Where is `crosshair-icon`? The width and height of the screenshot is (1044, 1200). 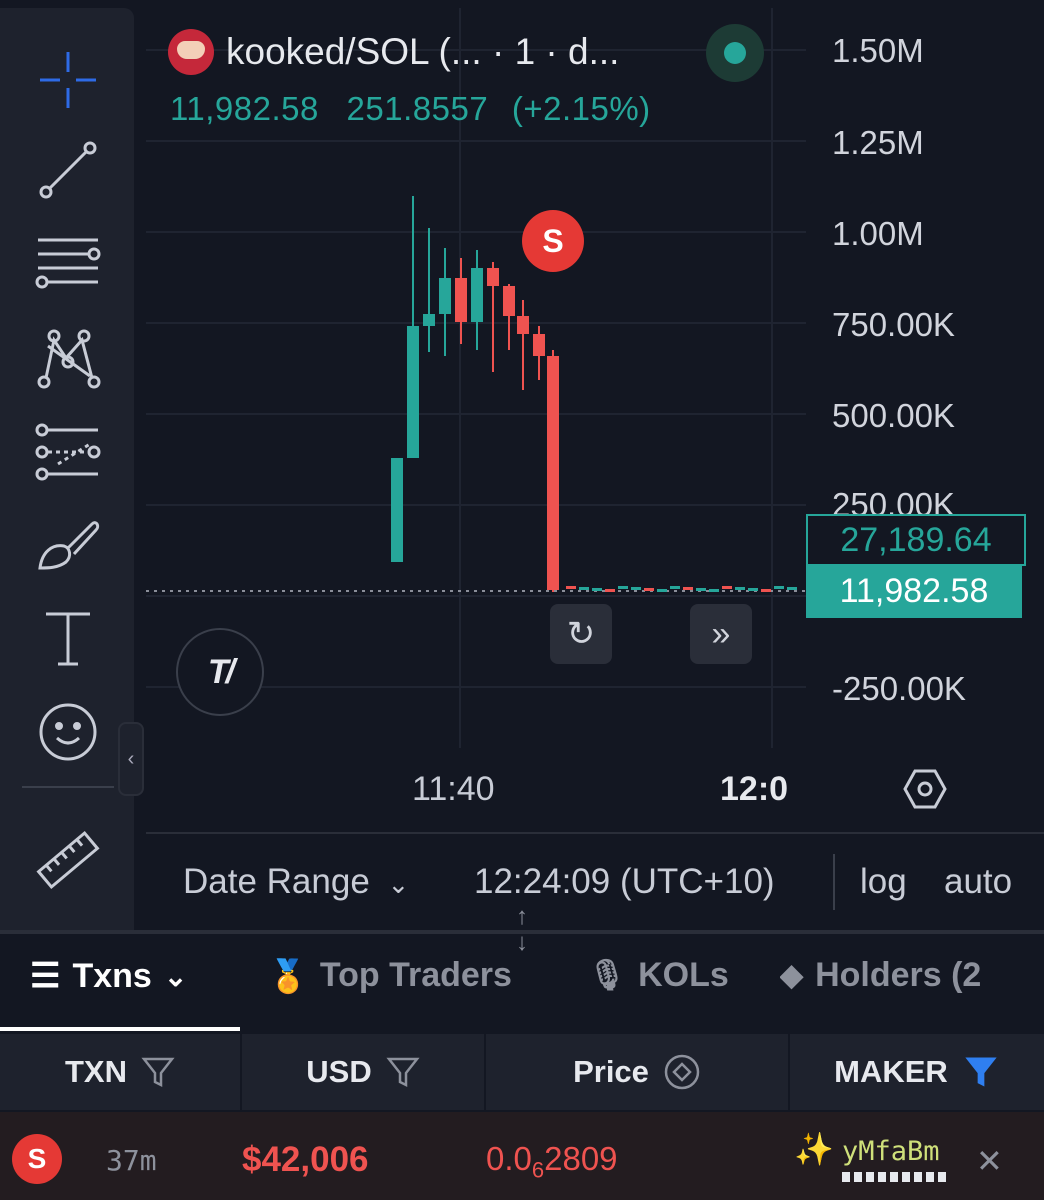 crosshair-icon is located at coordinates (68, 80).